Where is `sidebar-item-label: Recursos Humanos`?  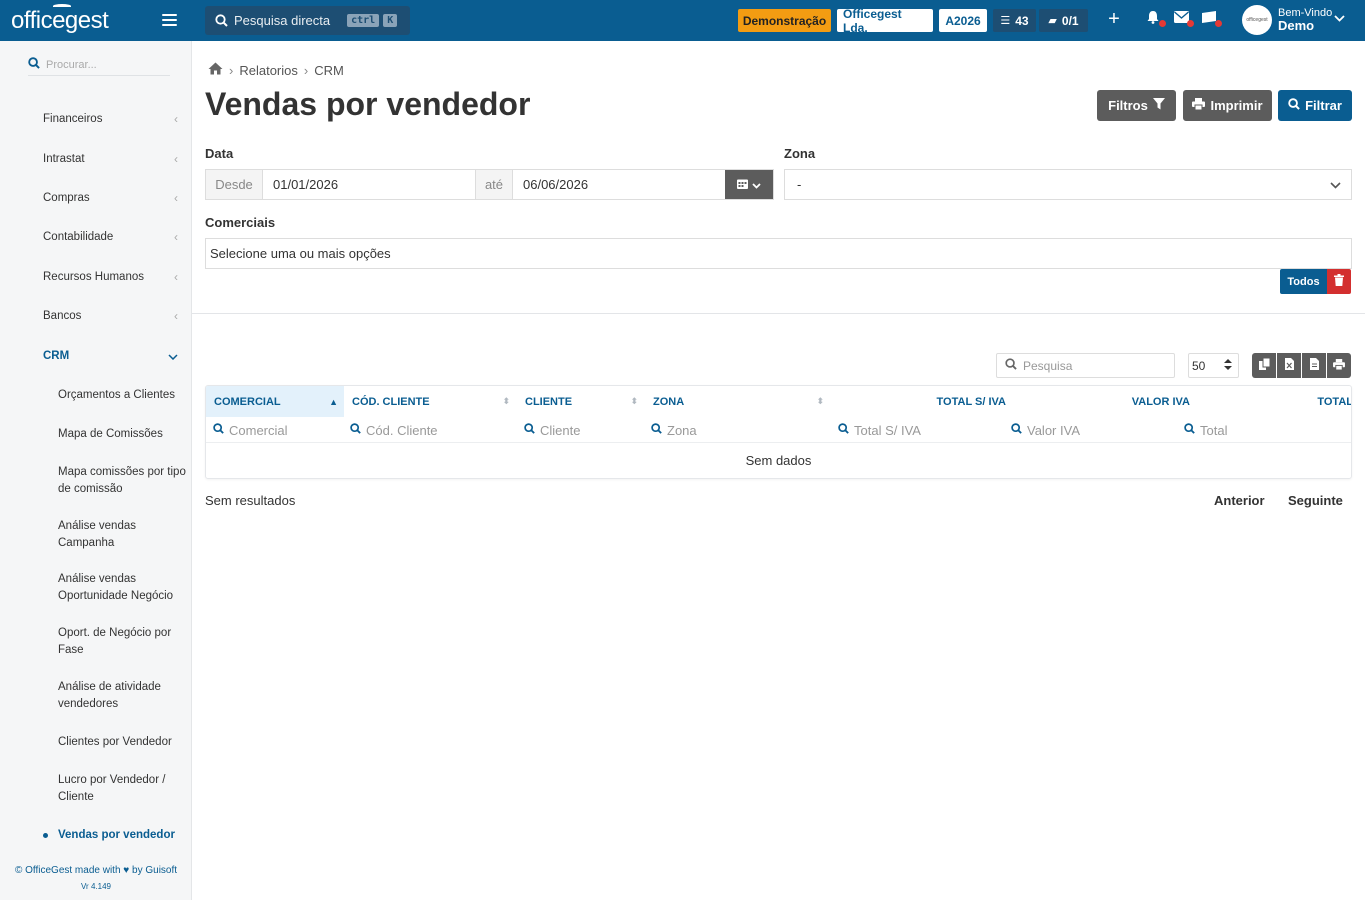
sidebar-item-label: Recursos Humanos is located at coordinates (93, 277).